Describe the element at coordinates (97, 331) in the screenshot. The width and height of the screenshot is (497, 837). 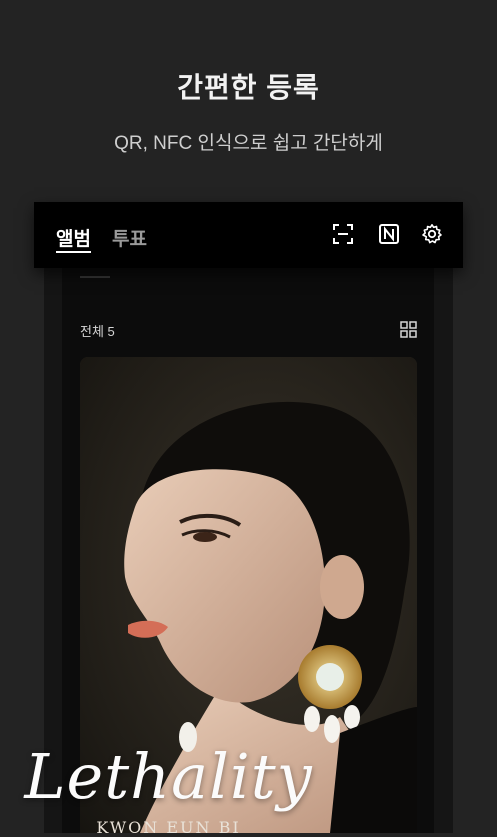
I see `count-label: 전체 5` at that location.